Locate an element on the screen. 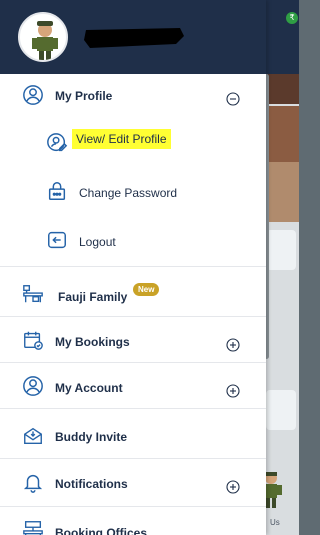 This screenshot has width=320, height=535. lock-icon is located at coordinates (57, 191).